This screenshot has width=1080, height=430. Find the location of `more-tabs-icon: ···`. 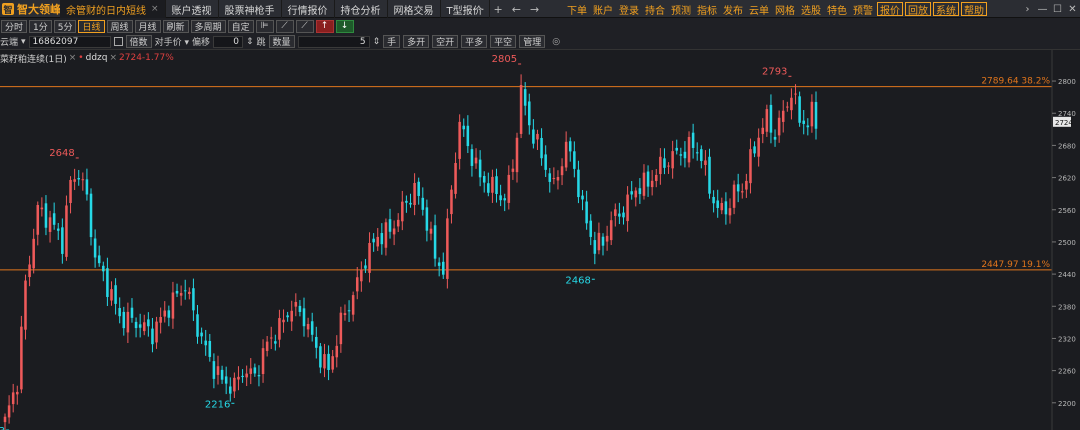

more-tabs-icon: ··· is located at coordinates (479, 9).